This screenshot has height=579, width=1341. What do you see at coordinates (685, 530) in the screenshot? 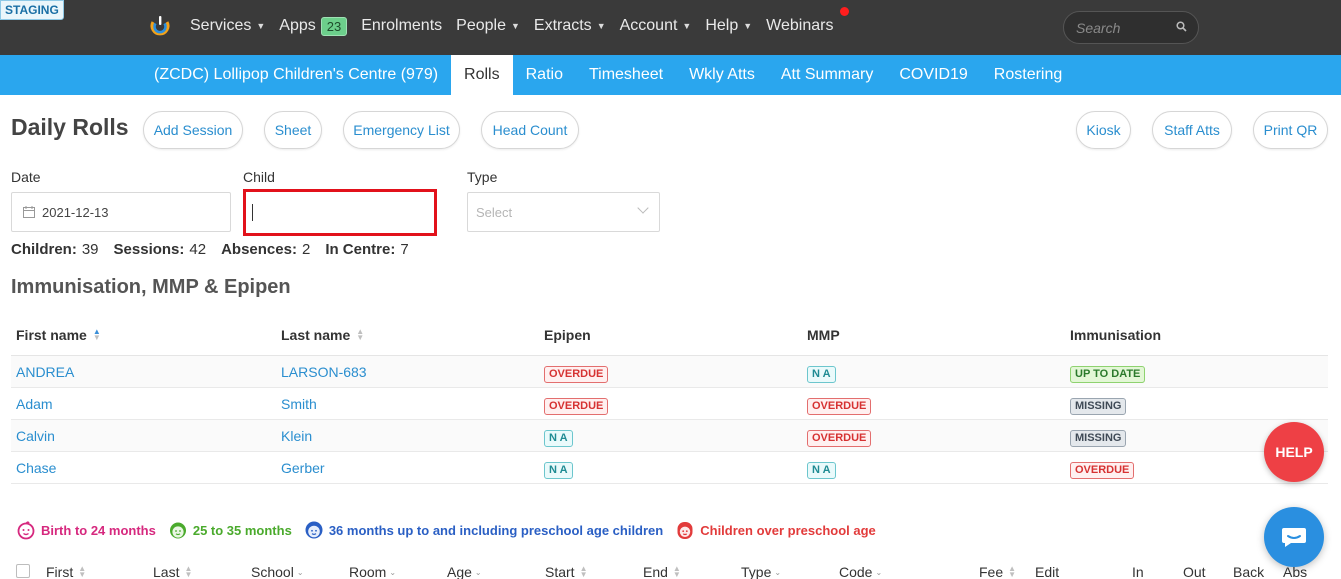
I see `older-child-face-icon` at bounding box center [685, 530].